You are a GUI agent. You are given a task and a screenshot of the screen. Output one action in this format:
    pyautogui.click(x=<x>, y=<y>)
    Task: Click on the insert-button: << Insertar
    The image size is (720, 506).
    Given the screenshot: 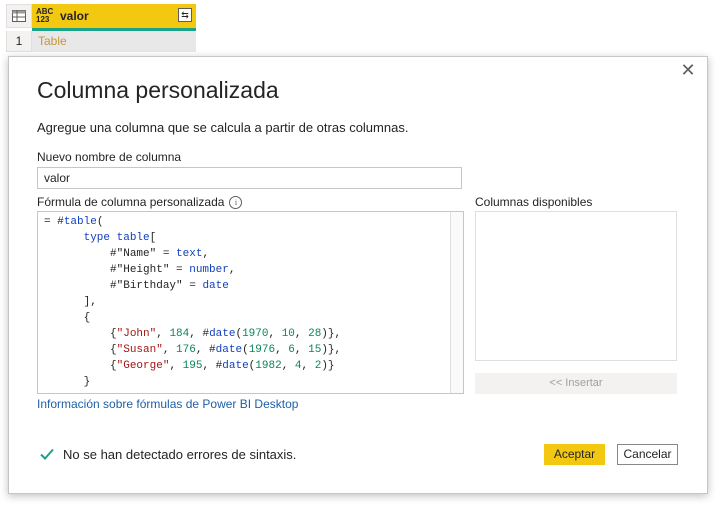 What is the action you would take?
    pyautogui.click(x=576, y=383)
    